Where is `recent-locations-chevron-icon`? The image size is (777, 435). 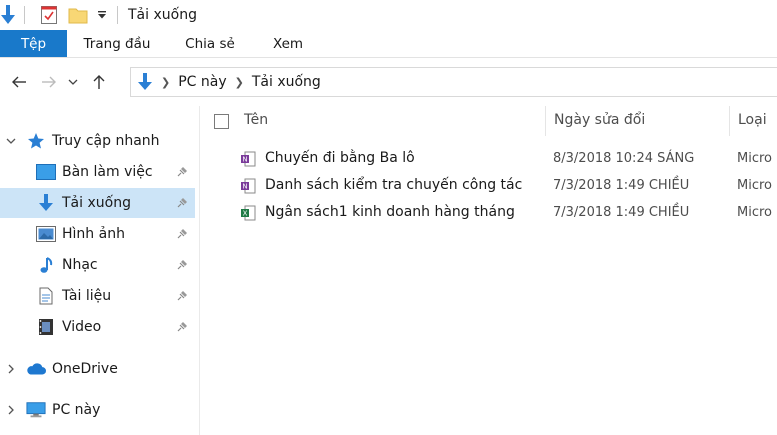 recent-locations-chevron-icon is located at coordinates (73, 82).